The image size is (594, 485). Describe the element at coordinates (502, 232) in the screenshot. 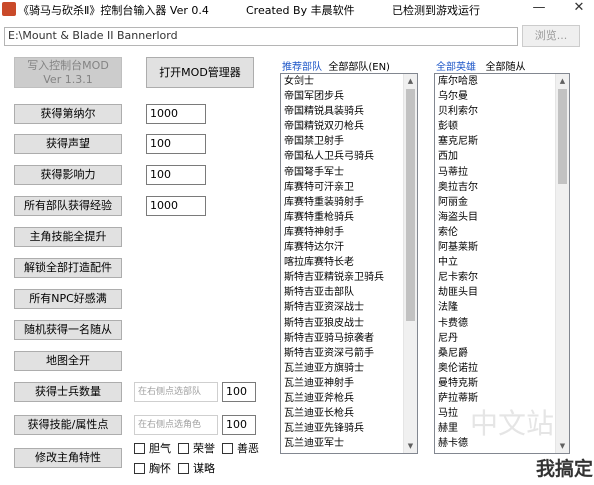

I see `hero-list-item: 索伦` at that location.